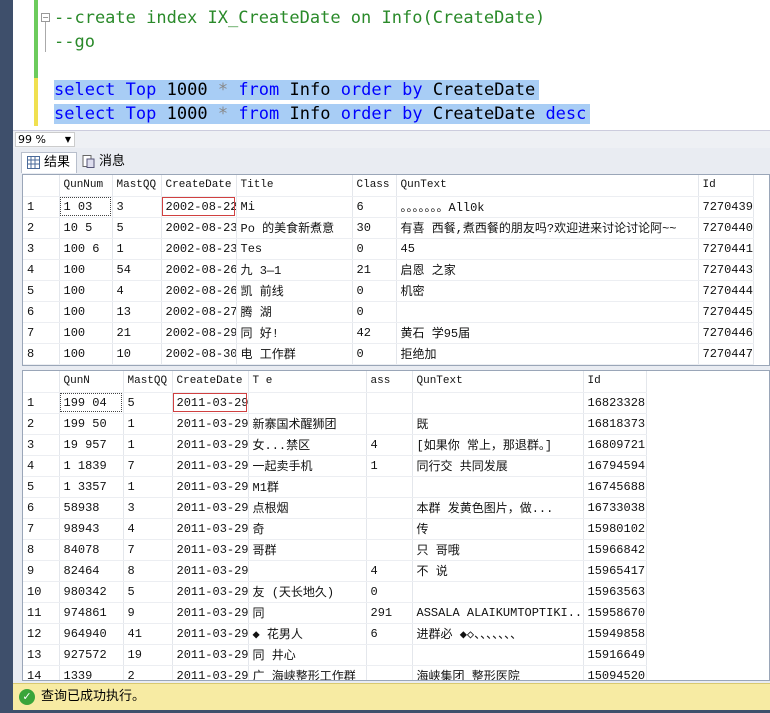 Image resolution: width=770 pixels, height=713 pixels. What do you see at coordinates (137, 312) in the screenshot?
I see `grid-cell: 13` at bounding box center [137, 312].